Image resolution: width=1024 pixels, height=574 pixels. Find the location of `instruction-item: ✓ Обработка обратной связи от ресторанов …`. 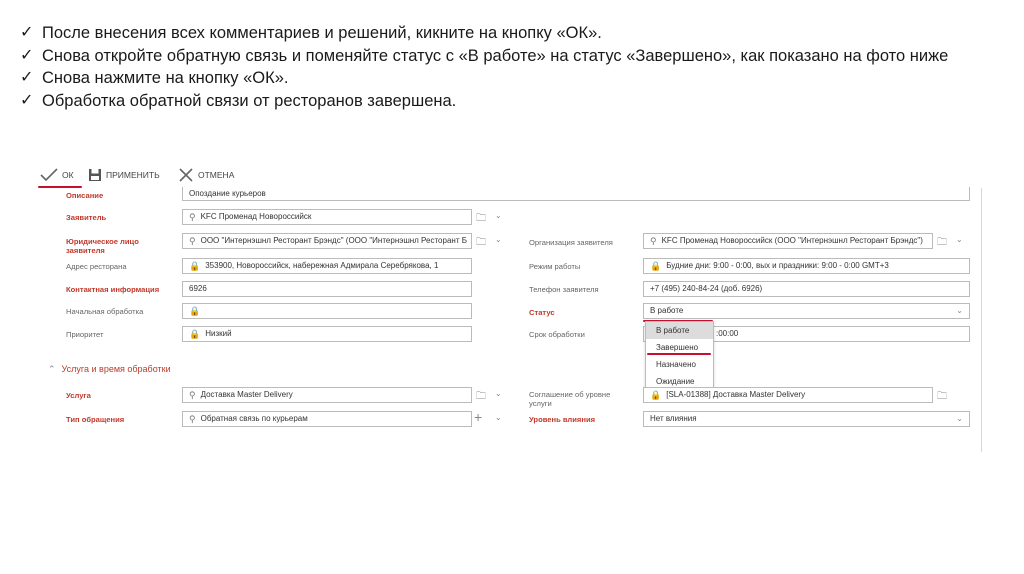

instruction-item: ✓ Обработка обратной связи от ресторанов … is located at coordinates (490, 101).